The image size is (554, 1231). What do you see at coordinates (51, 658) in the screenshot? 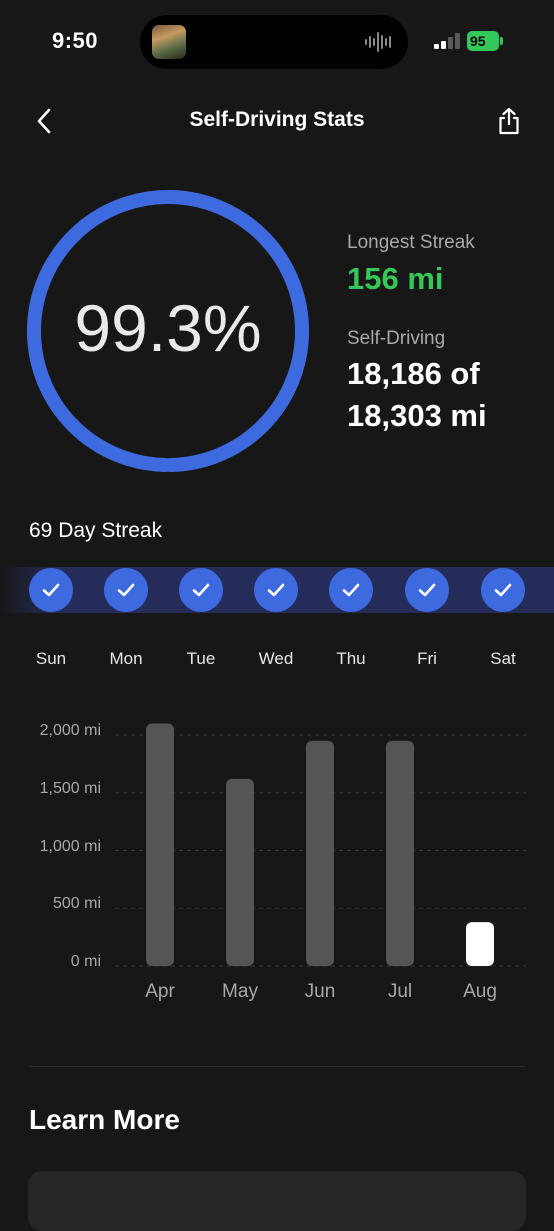
I see `day-label-sun: Sun` at bounding box center [51, 658].